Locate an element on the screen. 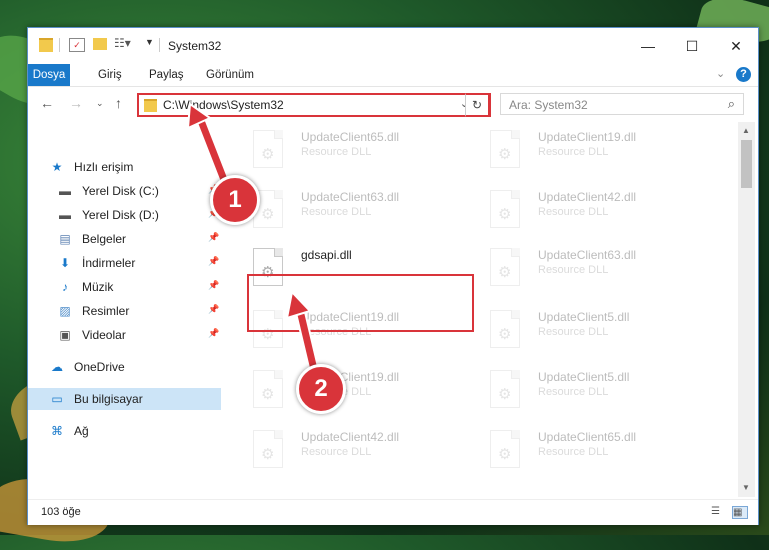  properties-icon: ✓ is located at coordinates (77, 45).